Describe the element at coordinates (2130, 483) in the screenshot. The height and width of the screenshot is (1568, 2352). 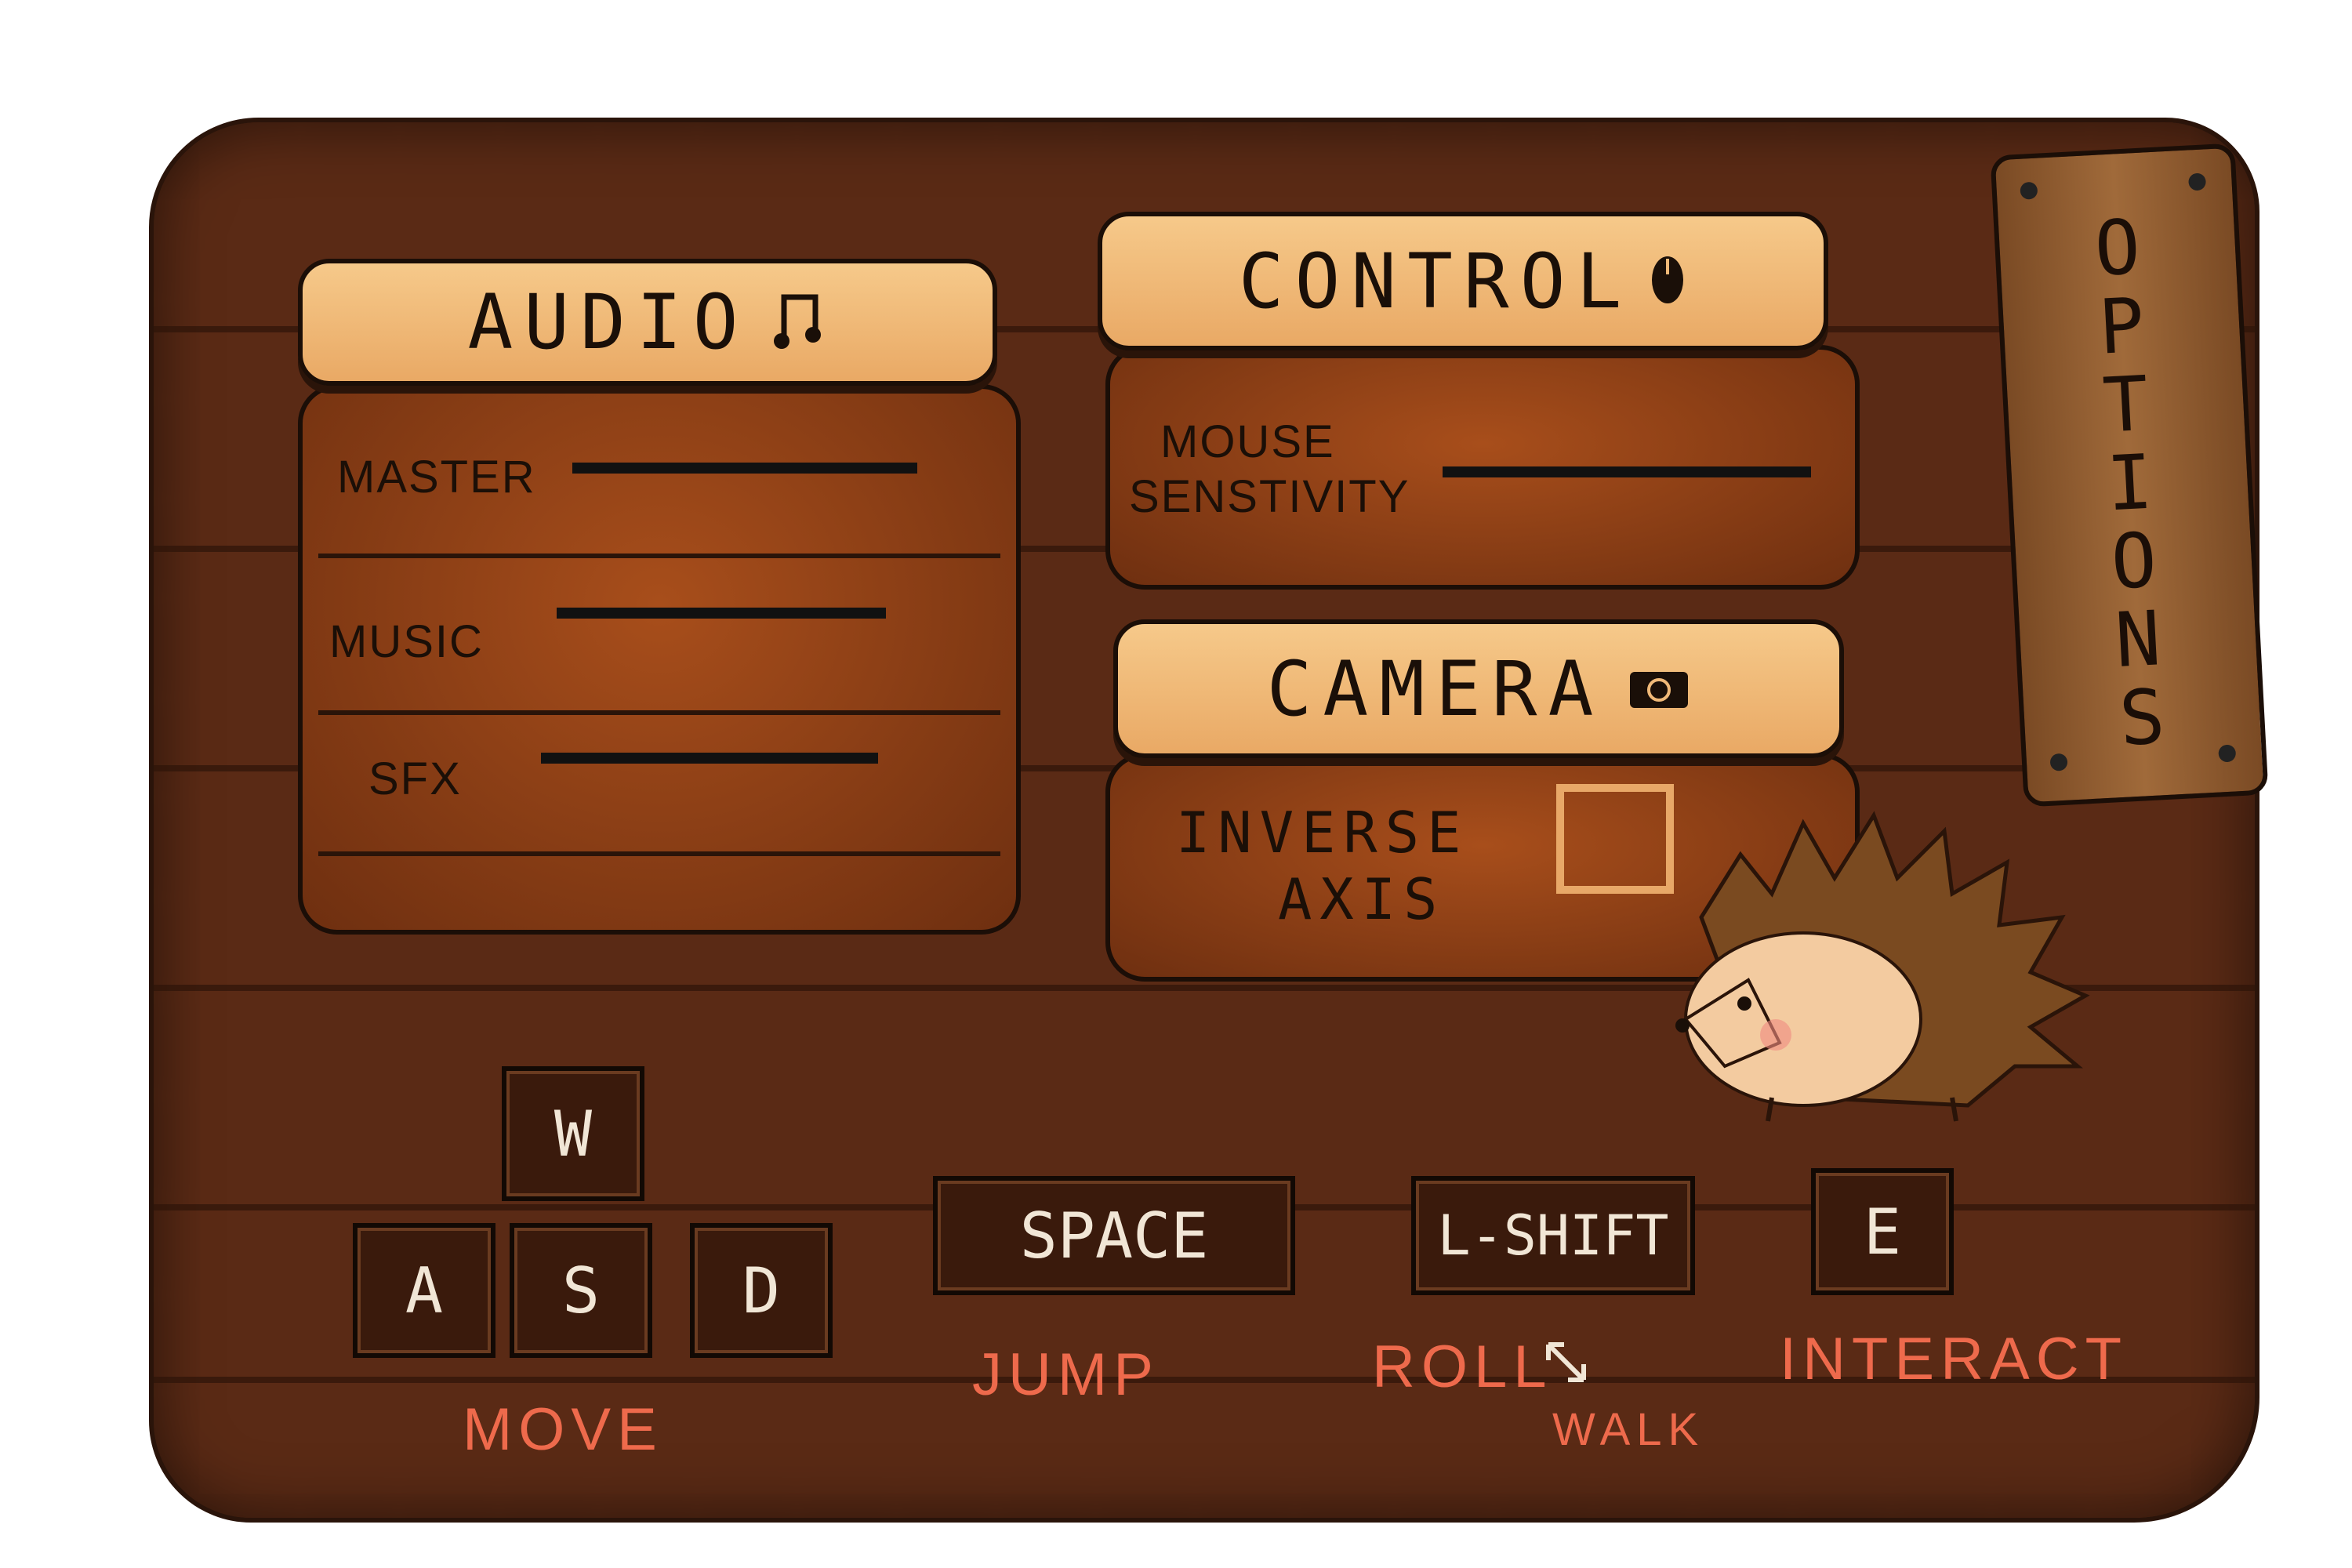
I see `options-title: OPTIONS` at that location.